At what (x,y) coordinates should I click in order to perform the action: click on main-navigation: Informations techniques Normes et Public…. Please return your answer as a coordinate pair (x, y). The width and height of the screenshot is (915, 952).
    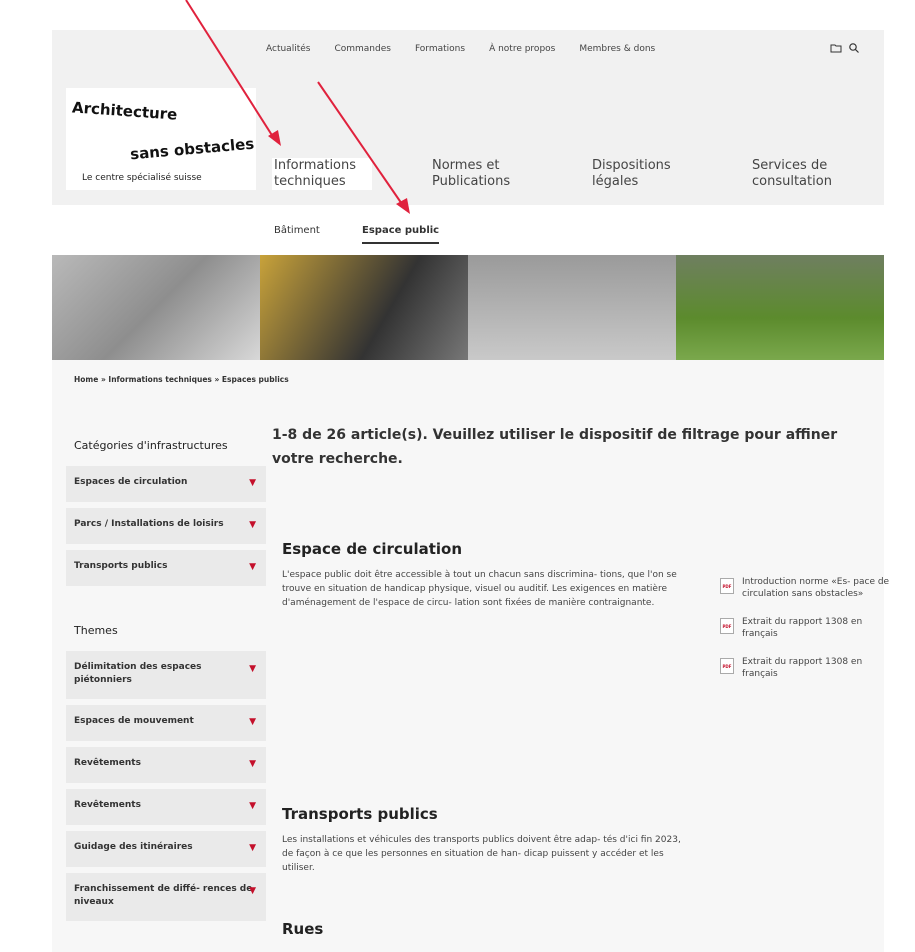
    Looking at the image, I should click on (572, 178).